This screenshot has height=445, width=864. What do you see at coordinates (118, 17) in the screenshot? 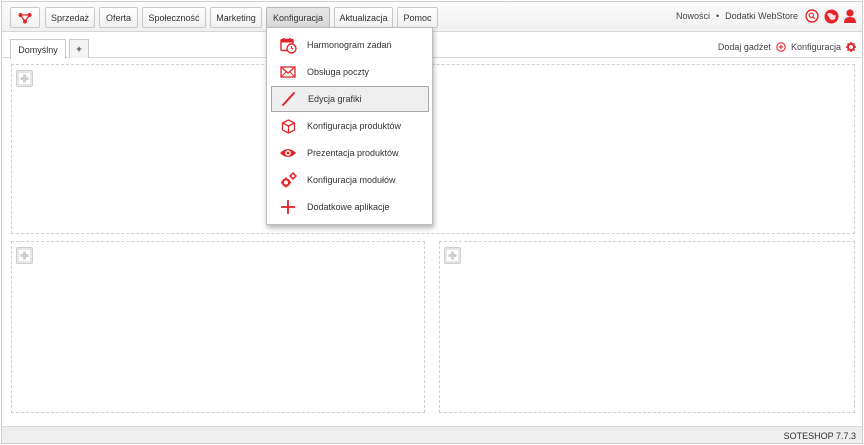
I see `nav-oferta: Oferta` at bounding box center [118, 17].